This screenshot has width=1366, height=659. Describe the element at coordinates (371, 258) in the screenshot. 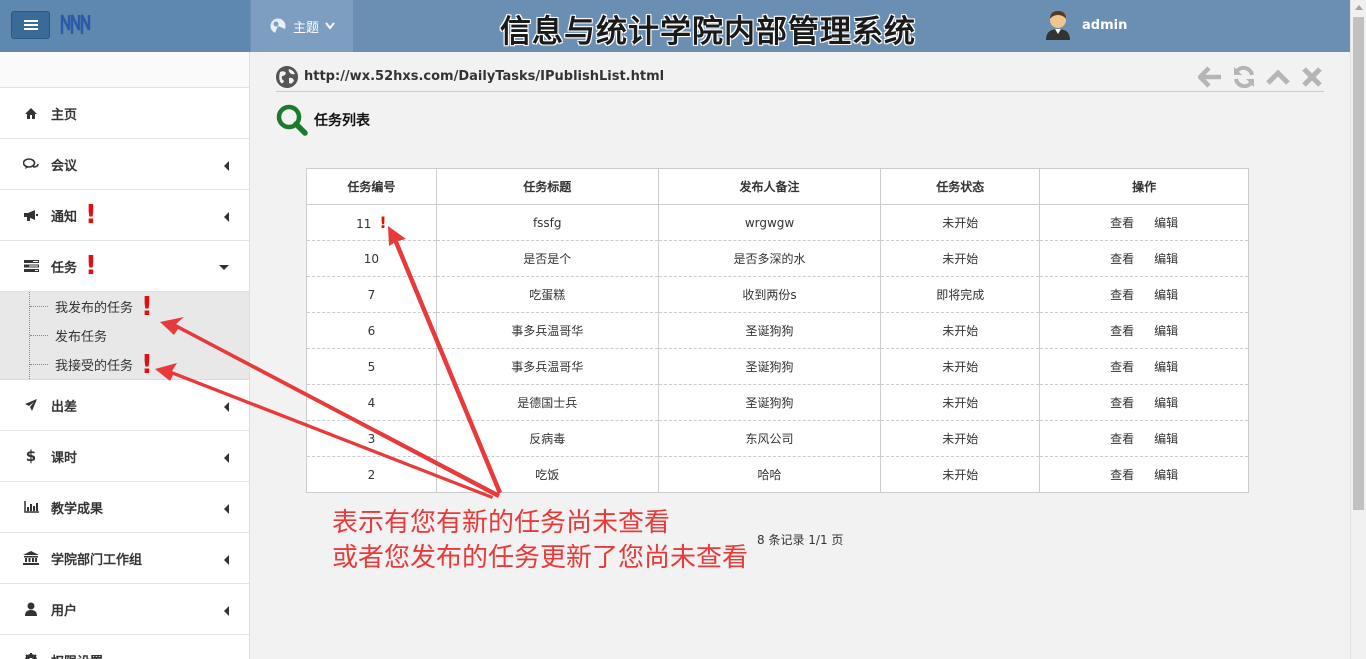

I see `task-id-cell: 10` at that location.